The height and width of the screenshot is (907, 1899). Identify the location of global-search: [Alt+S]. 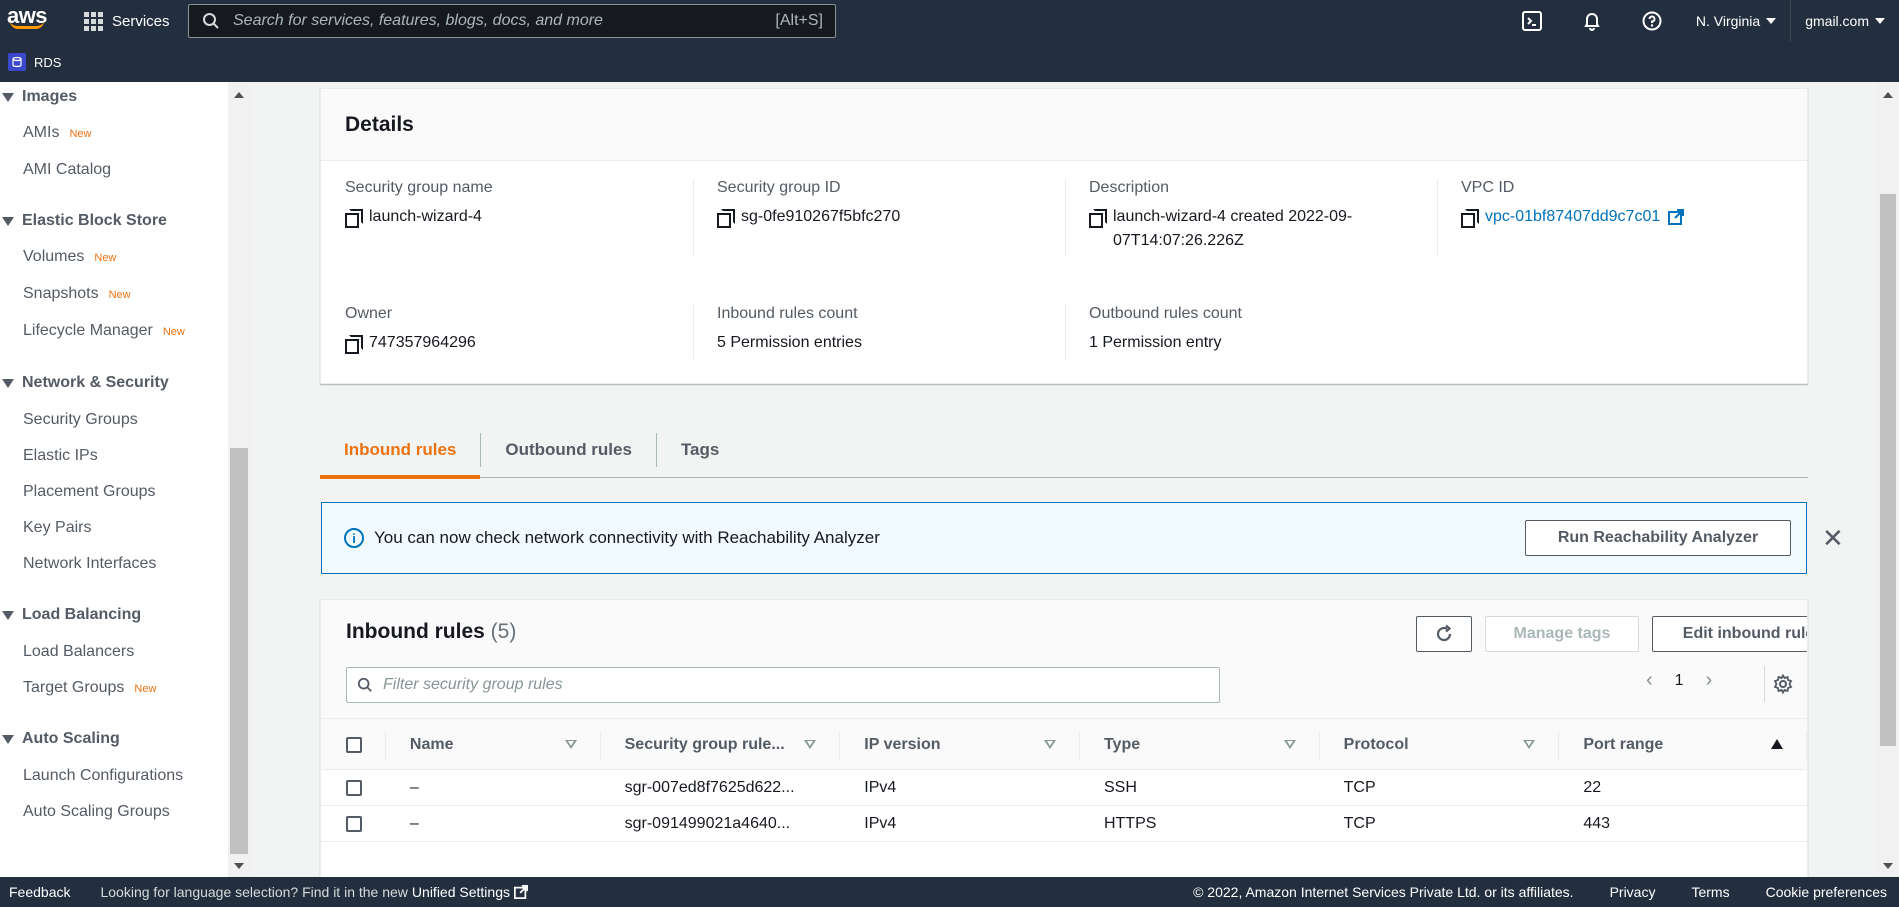
(512, 21).